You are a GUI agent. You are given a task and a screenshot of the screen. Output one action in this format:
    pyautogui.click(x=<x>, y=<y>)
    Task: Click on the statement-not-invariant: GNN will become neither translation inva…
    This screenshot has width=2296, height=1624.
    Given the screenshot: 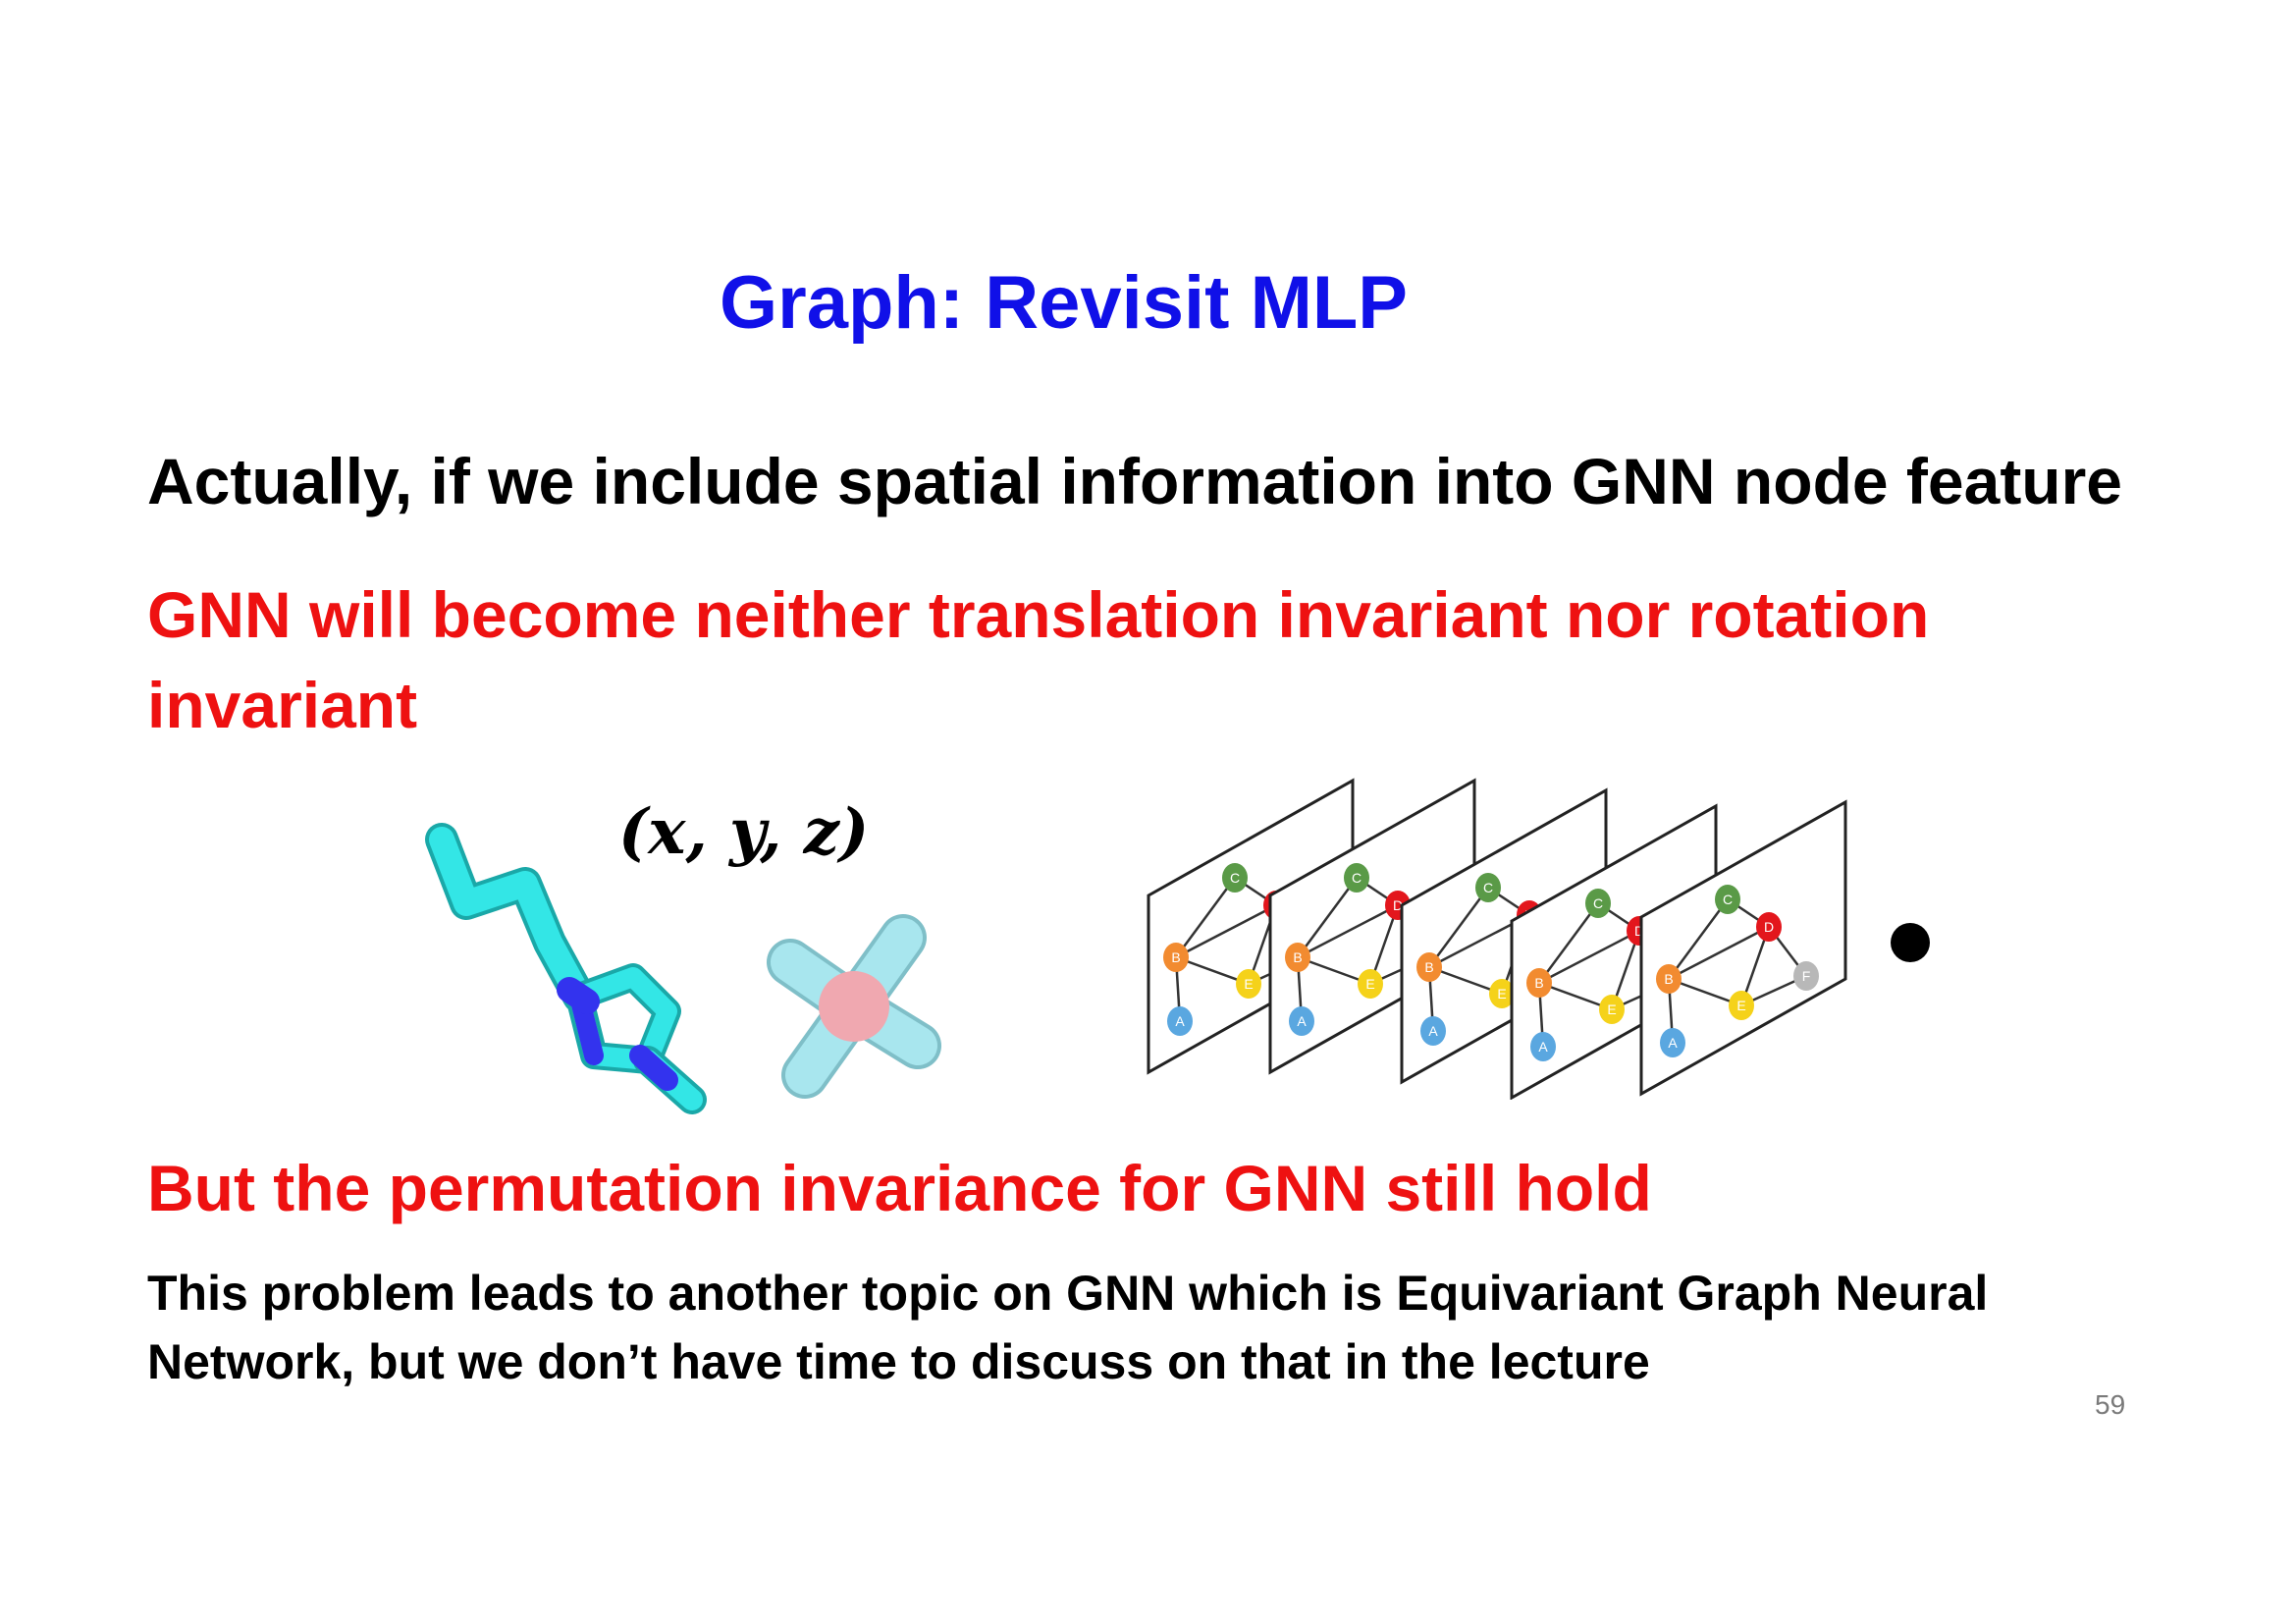 What is the action you would take?
    pyautogui.click(x=1039, y=659)
    